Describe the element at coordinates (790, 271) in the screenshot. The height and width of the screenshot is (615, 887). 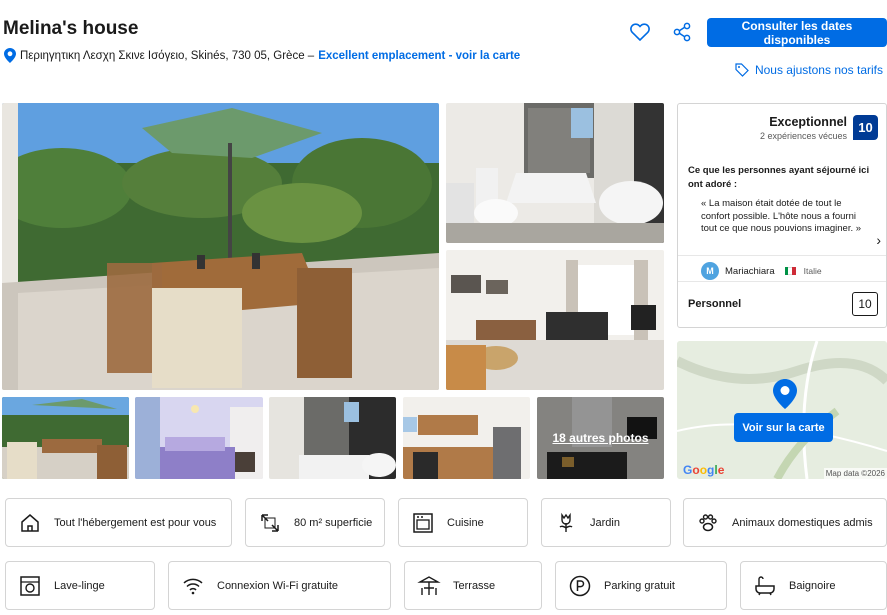
I see `italy-flag-icon` at that location.